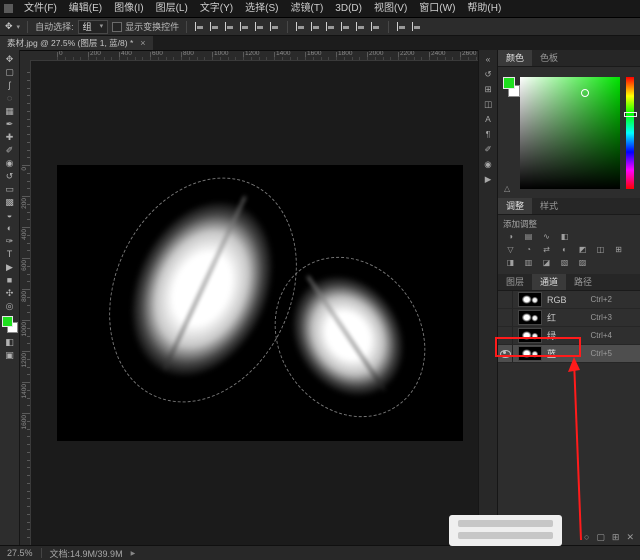  What do you see at coordinates (261, 9) in the screenshot?
I see `menu-select: 选择(S)` at bounding box center [261, 9].